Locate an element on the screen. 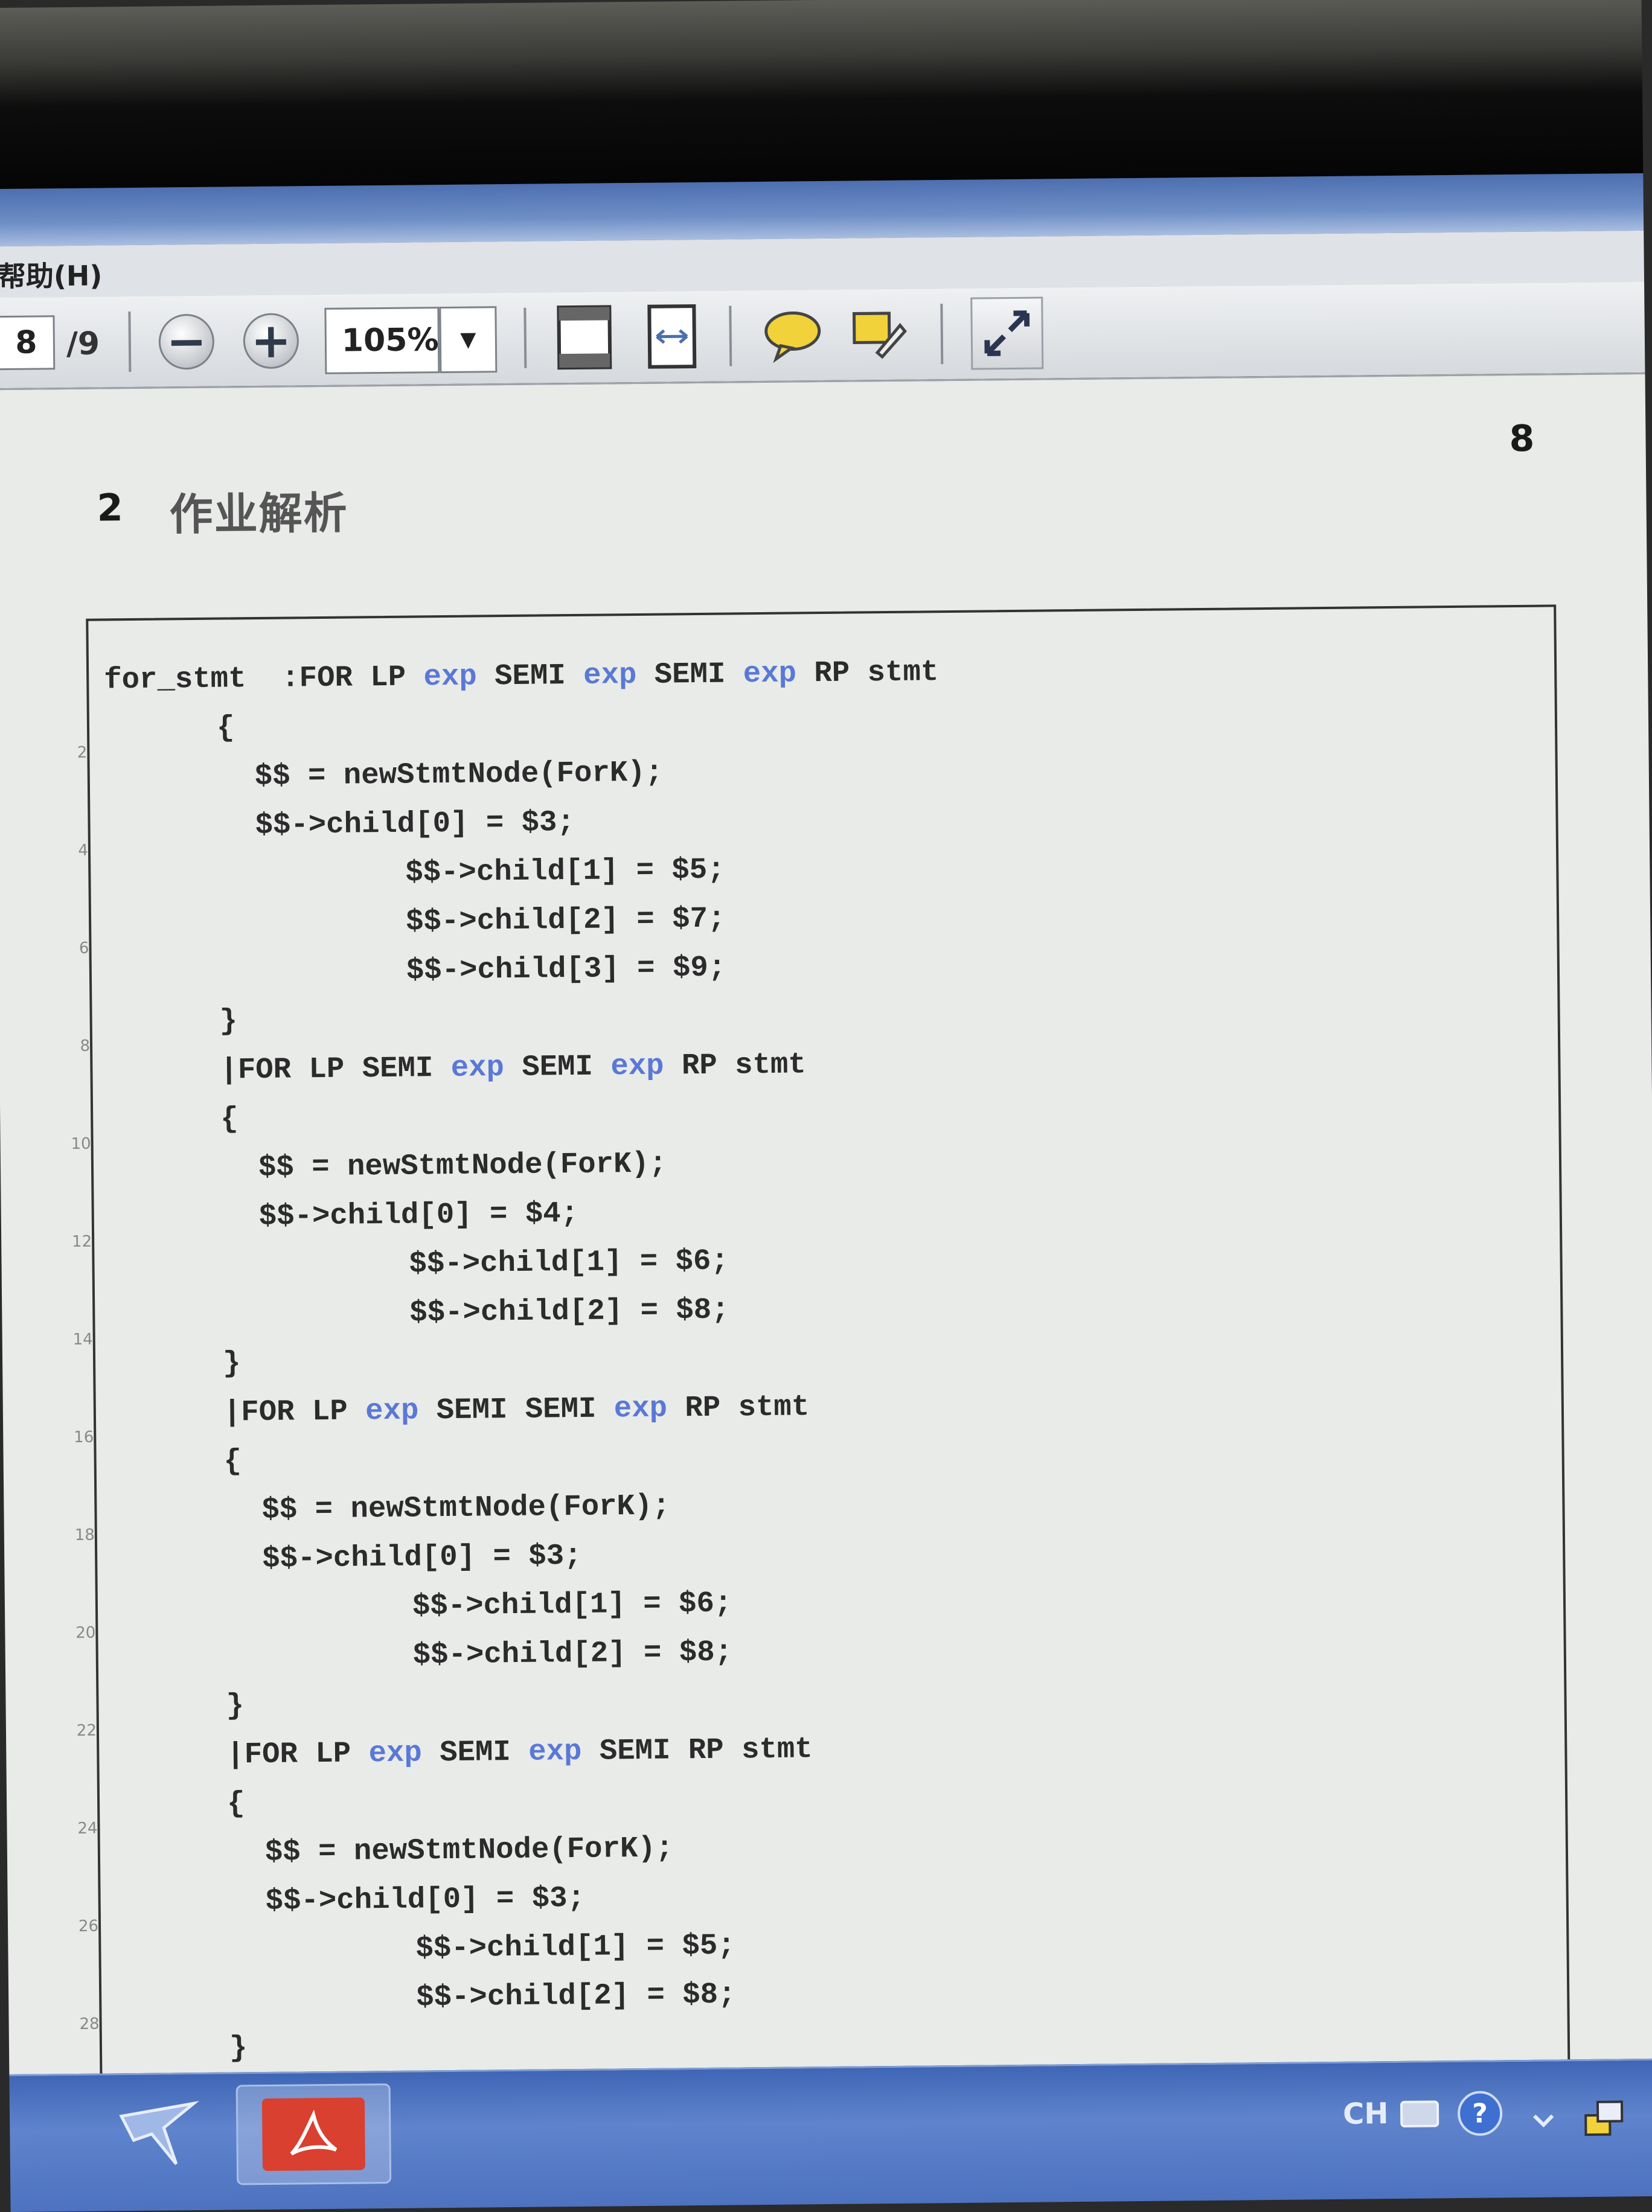  line-number: 14 is located at coordinates (82, 1339).